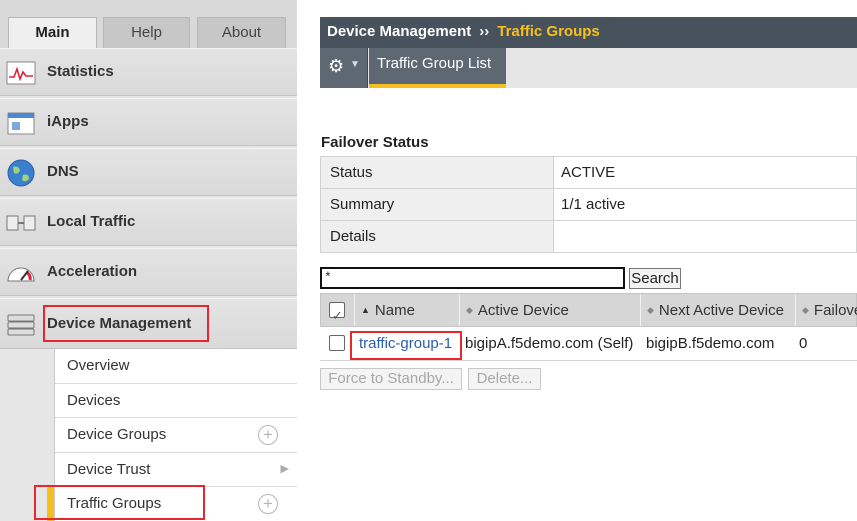 This screenshot has width=857, height=521. What do you see at coordinates (176, 401) in the screenshot?
I see `submenu-item-devices: Devices` at bounding box center [176, 401].